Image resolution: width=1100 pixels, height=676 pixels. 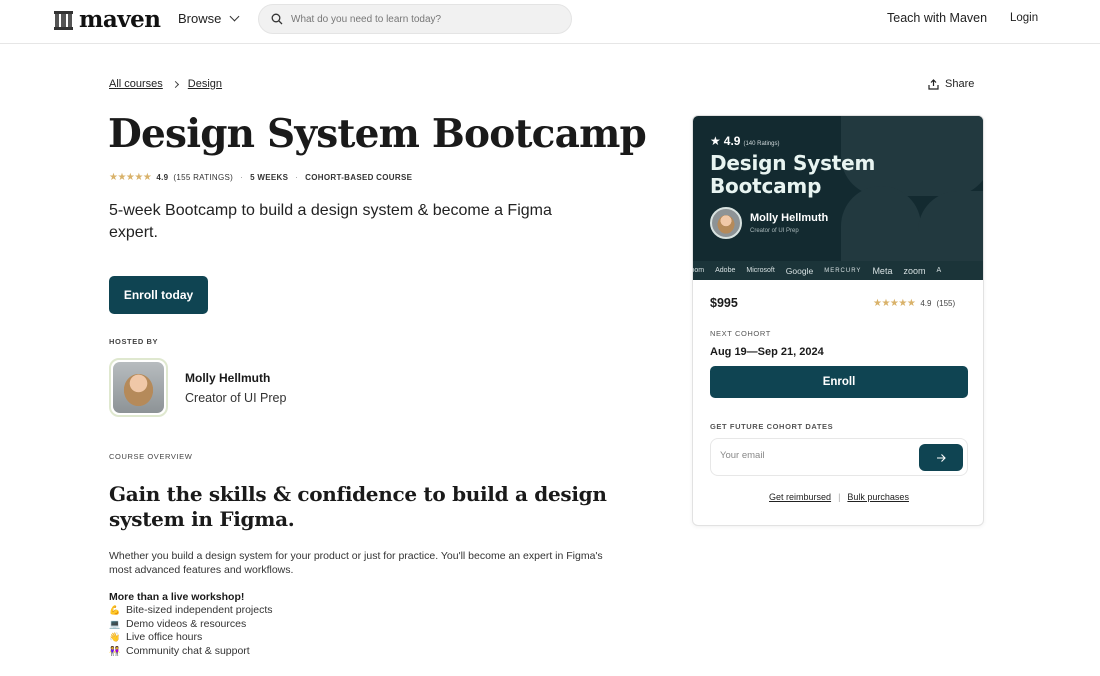 What do you see at coordinates (878, 497) in the screenshot?
I see `bulk-purchases-link: Bulk purchases` at bounding box center [878, 497].